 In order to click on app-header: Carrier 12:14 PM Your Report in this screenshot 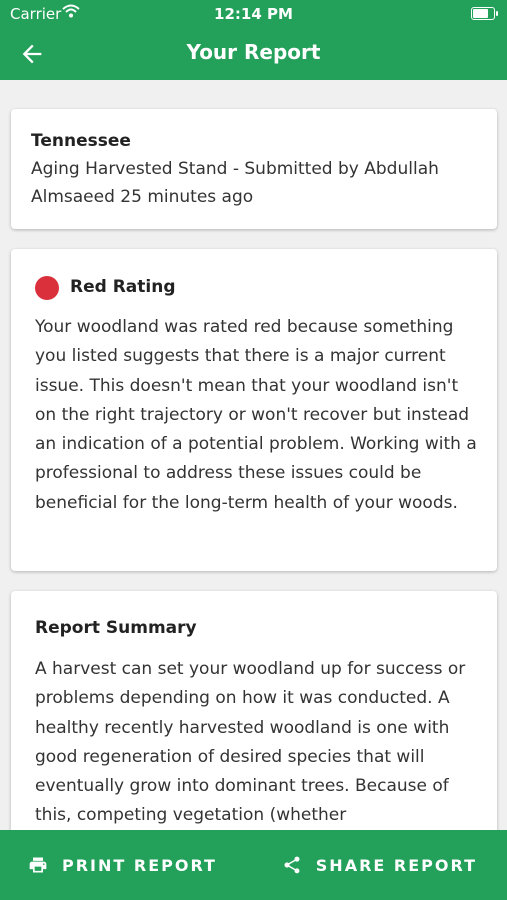, I will do `click(253, 40)`.